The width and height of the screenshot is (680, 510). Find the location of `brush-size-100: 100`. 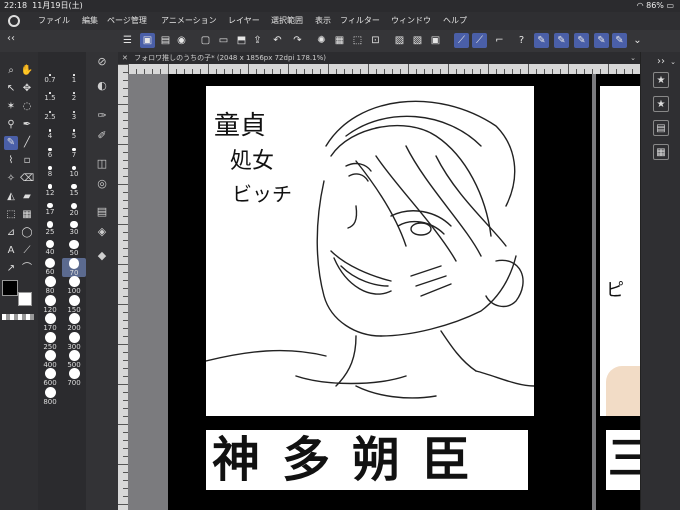

brush-size-100: 100 is located at coordinates (74, 285).